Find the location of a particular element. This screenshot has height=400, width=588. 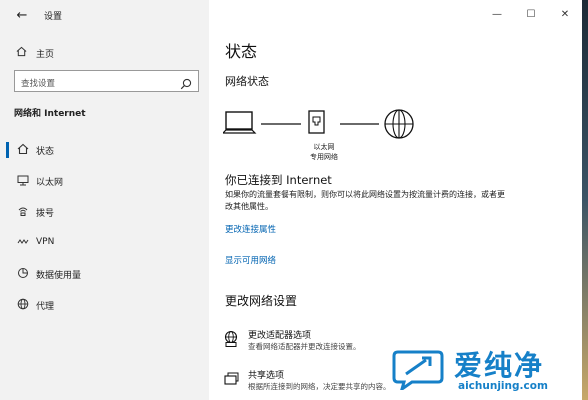

title-bar: ← 设置 is located at coordinates (104, 15).